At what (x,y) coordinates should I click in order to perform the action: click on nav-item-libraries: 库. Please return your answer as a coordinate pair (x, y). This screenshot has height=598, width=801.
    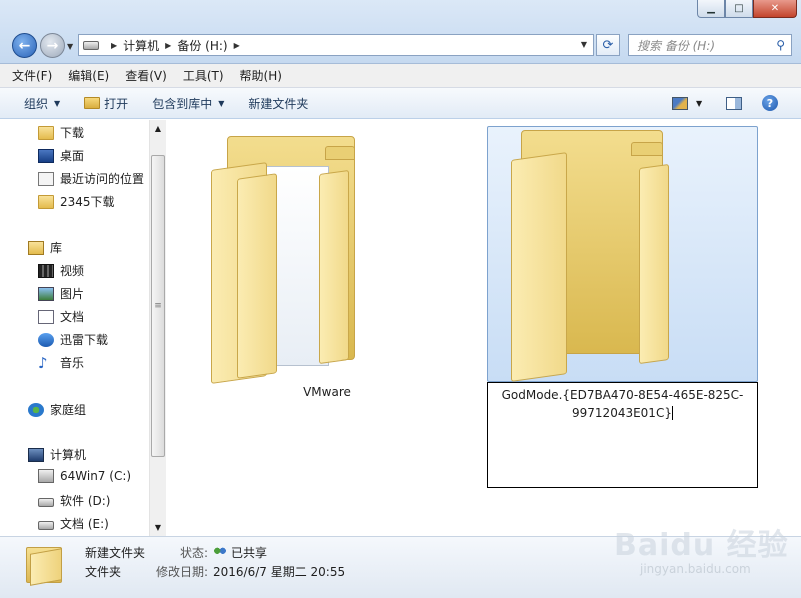
    Looking at the image, I should click on (45, 247).